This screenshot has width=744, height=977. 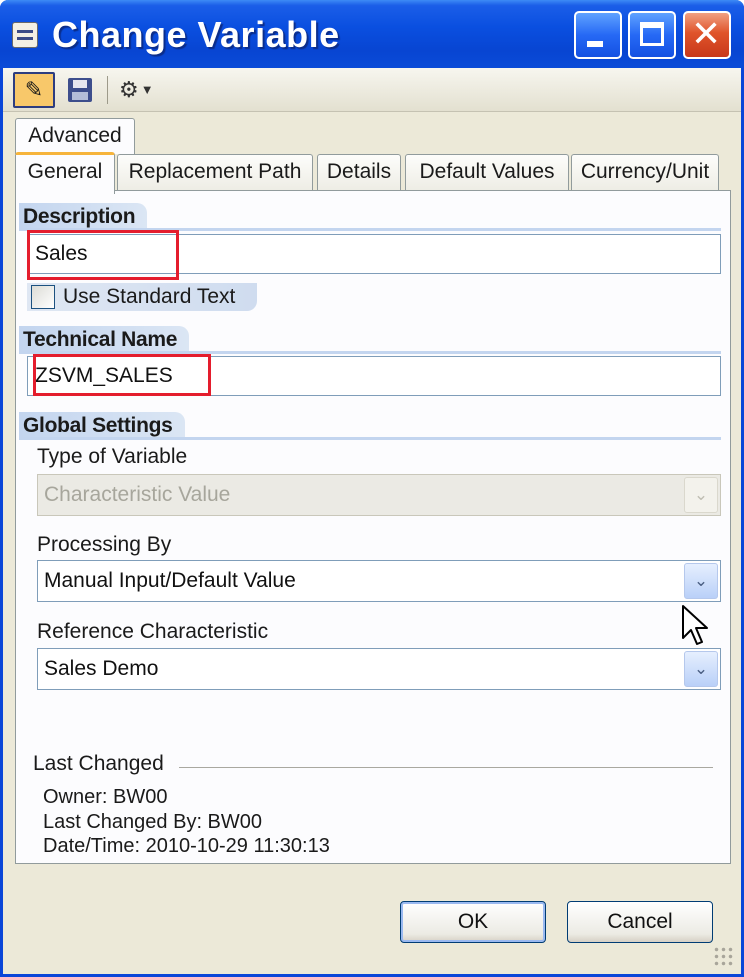 What do you see at coordinates (75, 136) in the screenshot?
I see `tab-advanced: Advanced` at bounding box center [75, 136].